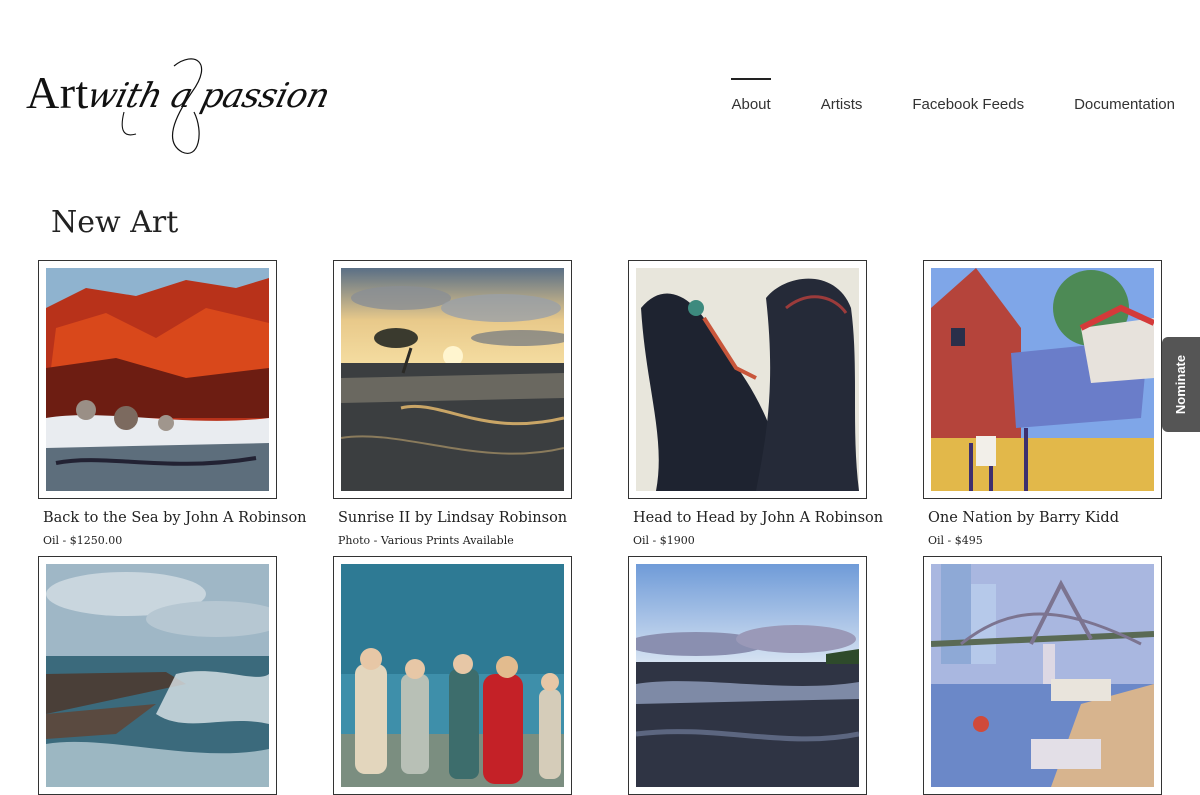 The width and height of the screenshot is (1200, 795). Describe the element at coordinates (751, 95) in the screenshot. I see `nav-about: About` at that location.